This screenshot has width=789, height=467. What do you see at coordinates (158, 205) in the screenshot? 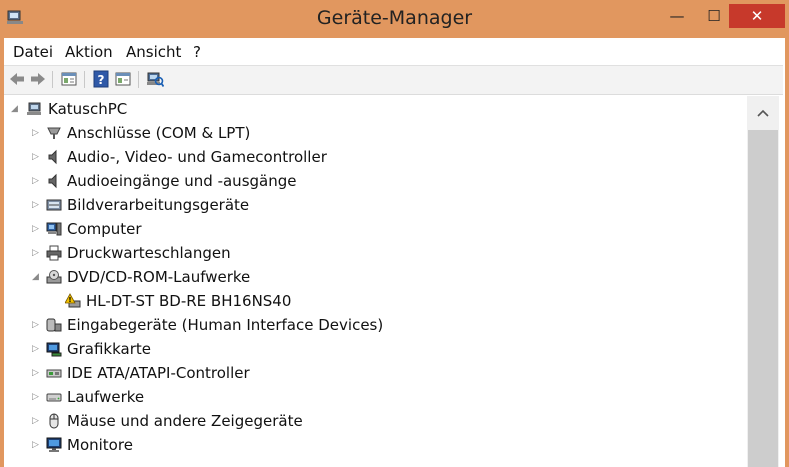
I see `tree-item-label: Bildverarbeitungsgeräte` at bounding box center [158, 205].